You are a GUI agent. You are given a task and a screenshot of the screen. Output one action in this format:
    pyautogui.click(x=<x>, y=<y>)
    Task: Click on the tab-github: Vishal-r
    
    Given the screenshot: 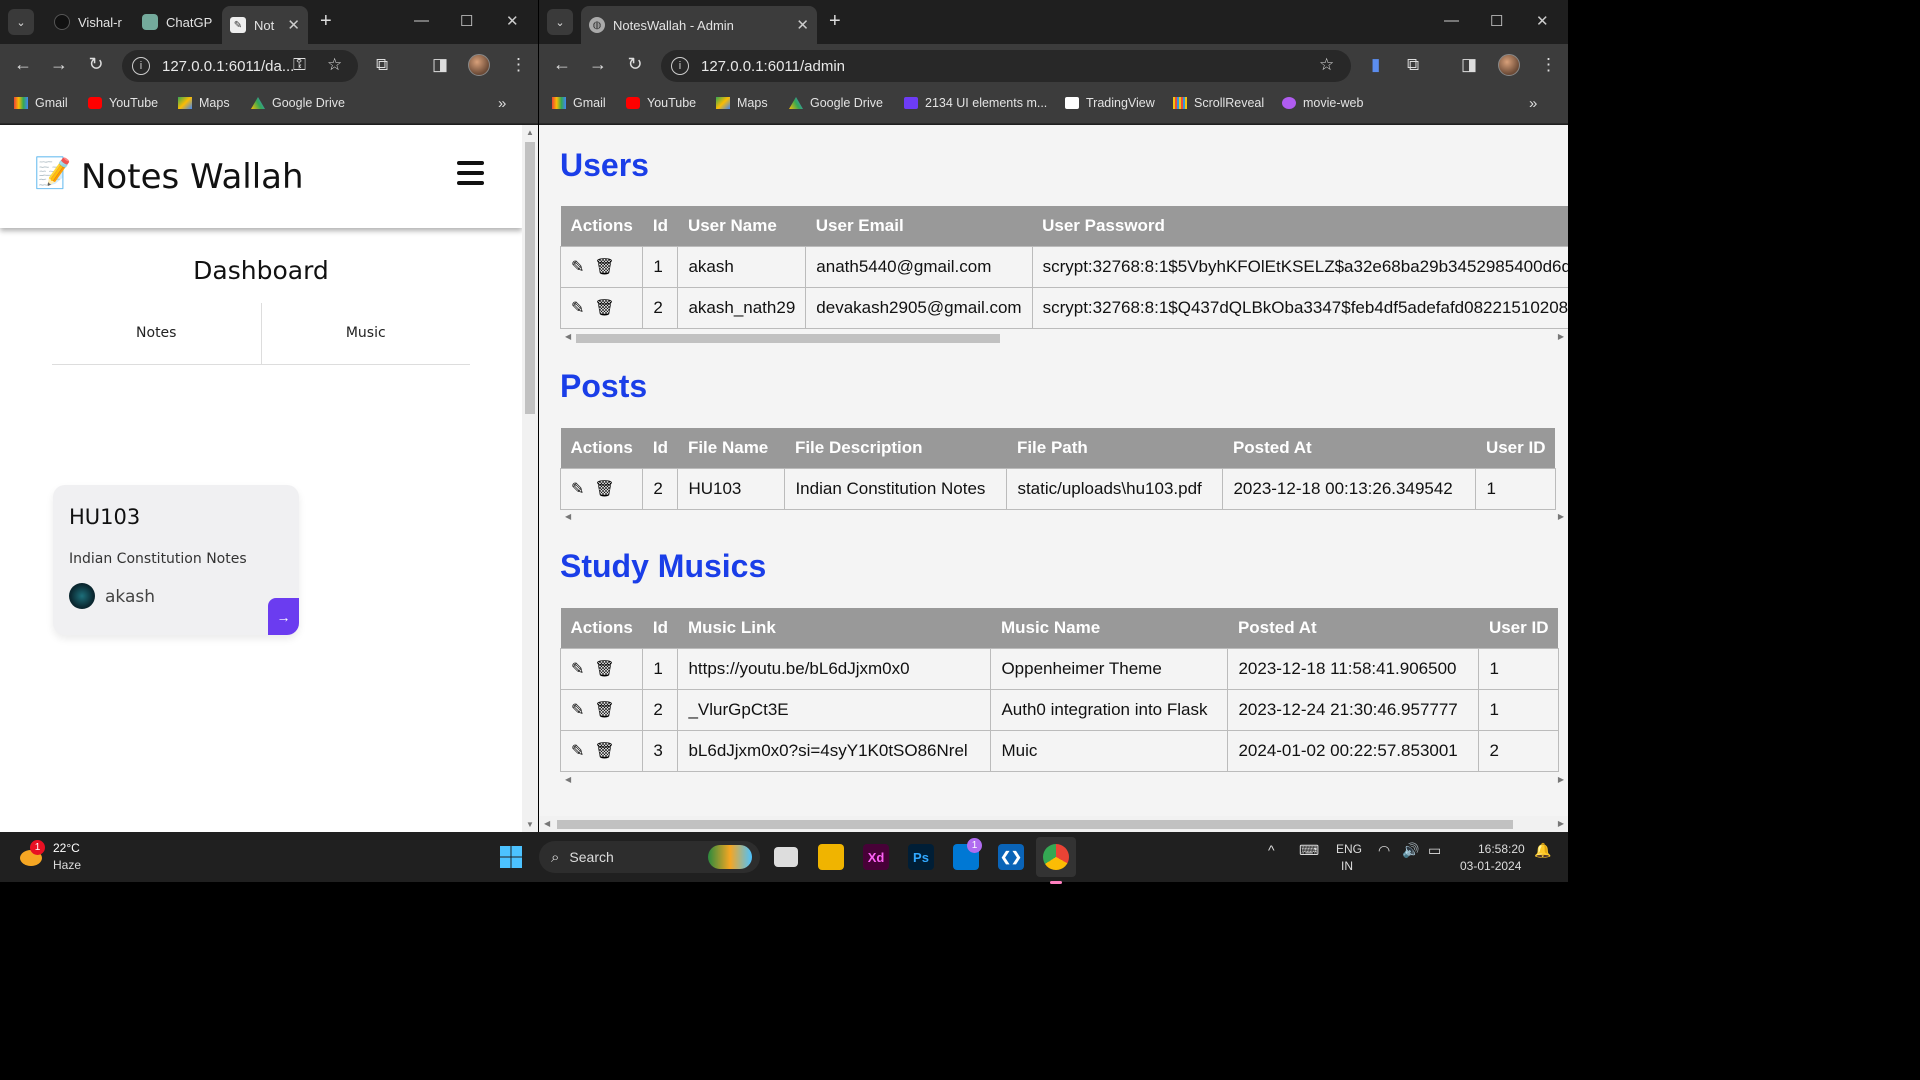 What is the action you would take?
    pyautogui.click(x=87, y=22)
    